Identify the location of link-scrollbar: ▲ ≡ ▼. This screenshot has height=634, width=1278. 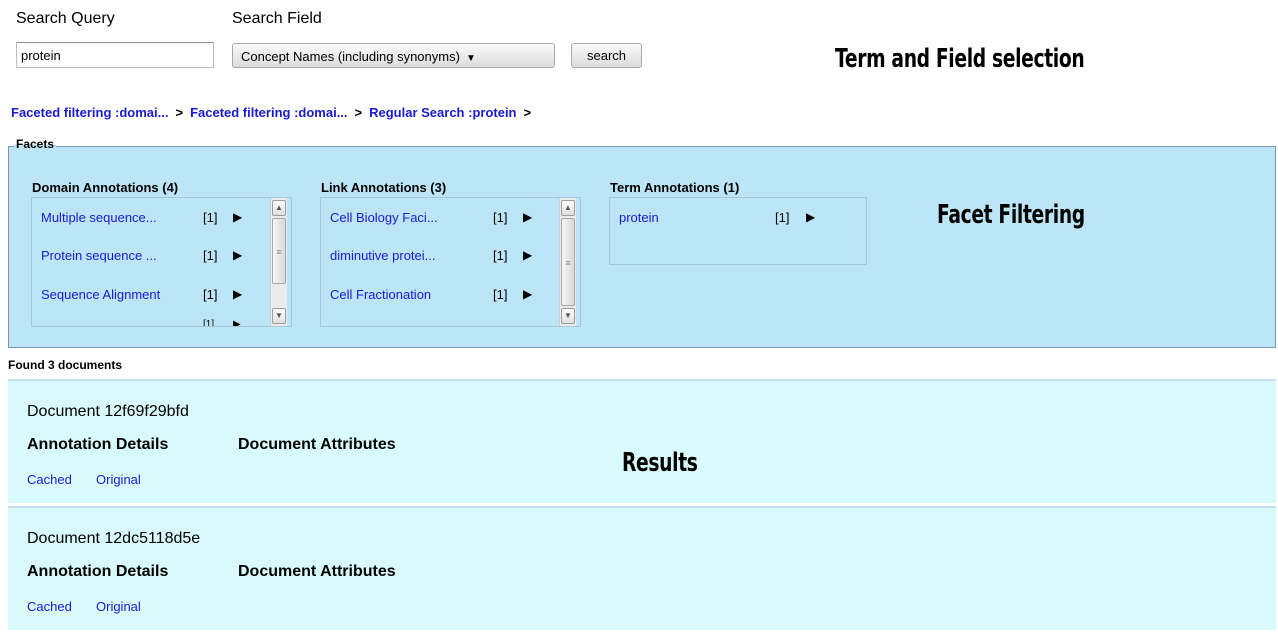
(567, 262).